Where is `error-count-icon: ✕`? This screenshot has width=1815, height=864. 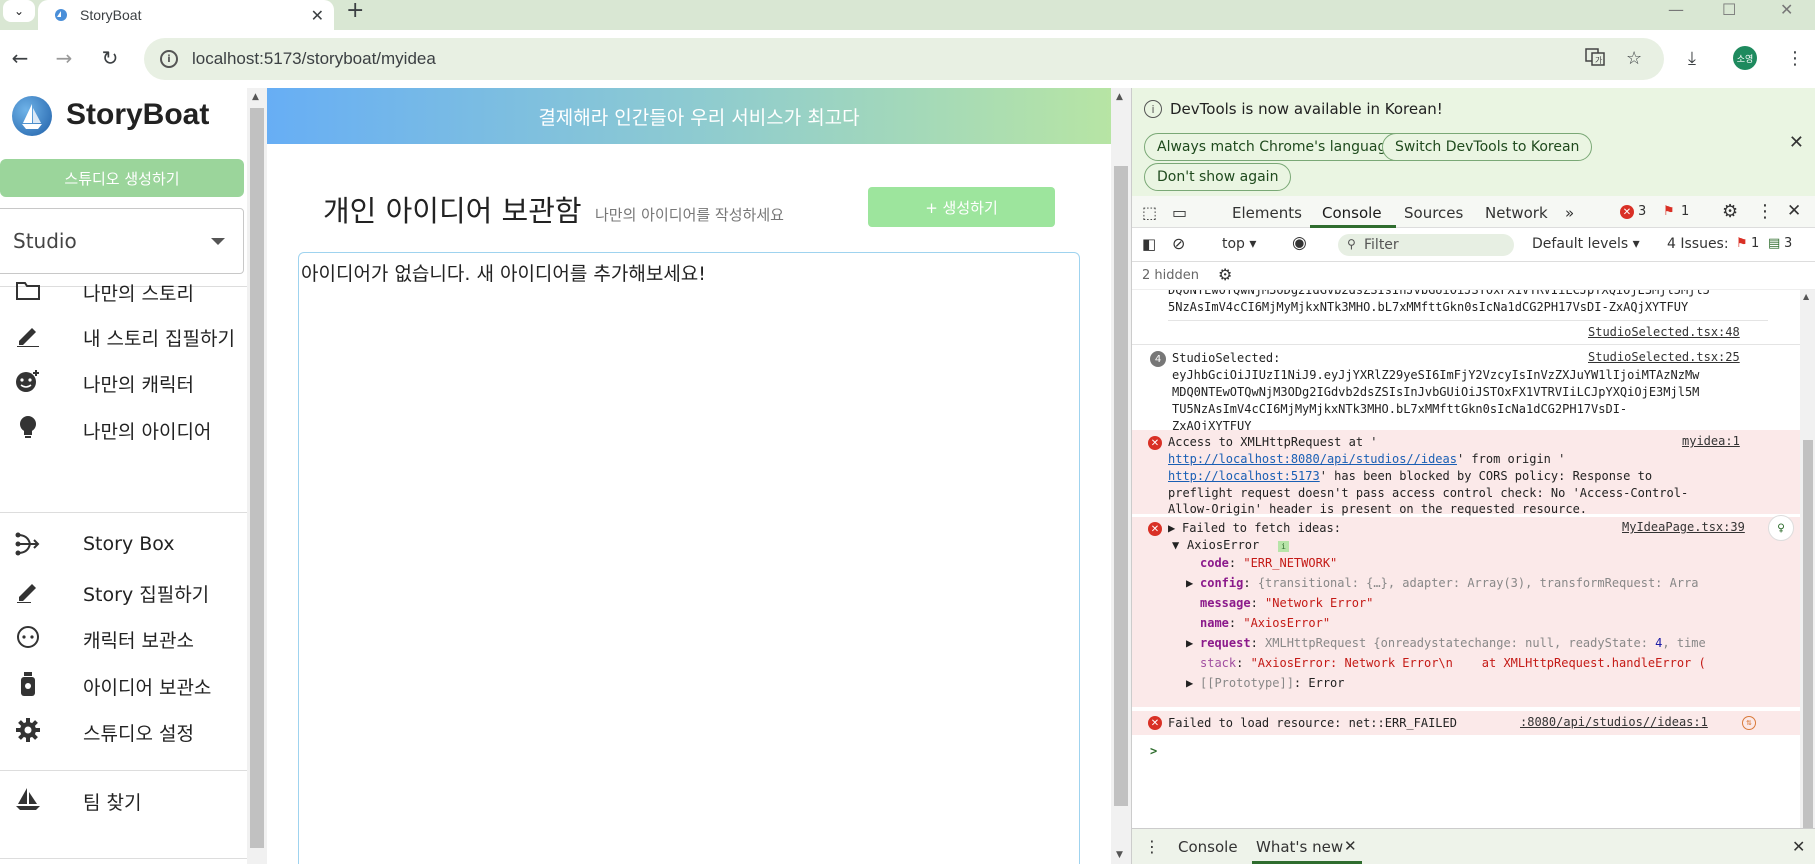
error-count-icon: ✕ is located at coordinates (1627, 212).